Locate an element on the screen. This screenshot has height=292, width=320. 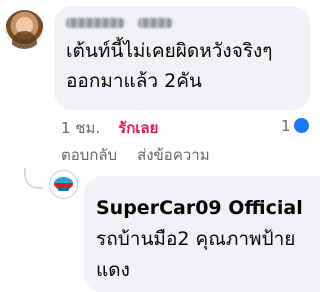
commenter-name-blurred is located at coordinates (126, 23).